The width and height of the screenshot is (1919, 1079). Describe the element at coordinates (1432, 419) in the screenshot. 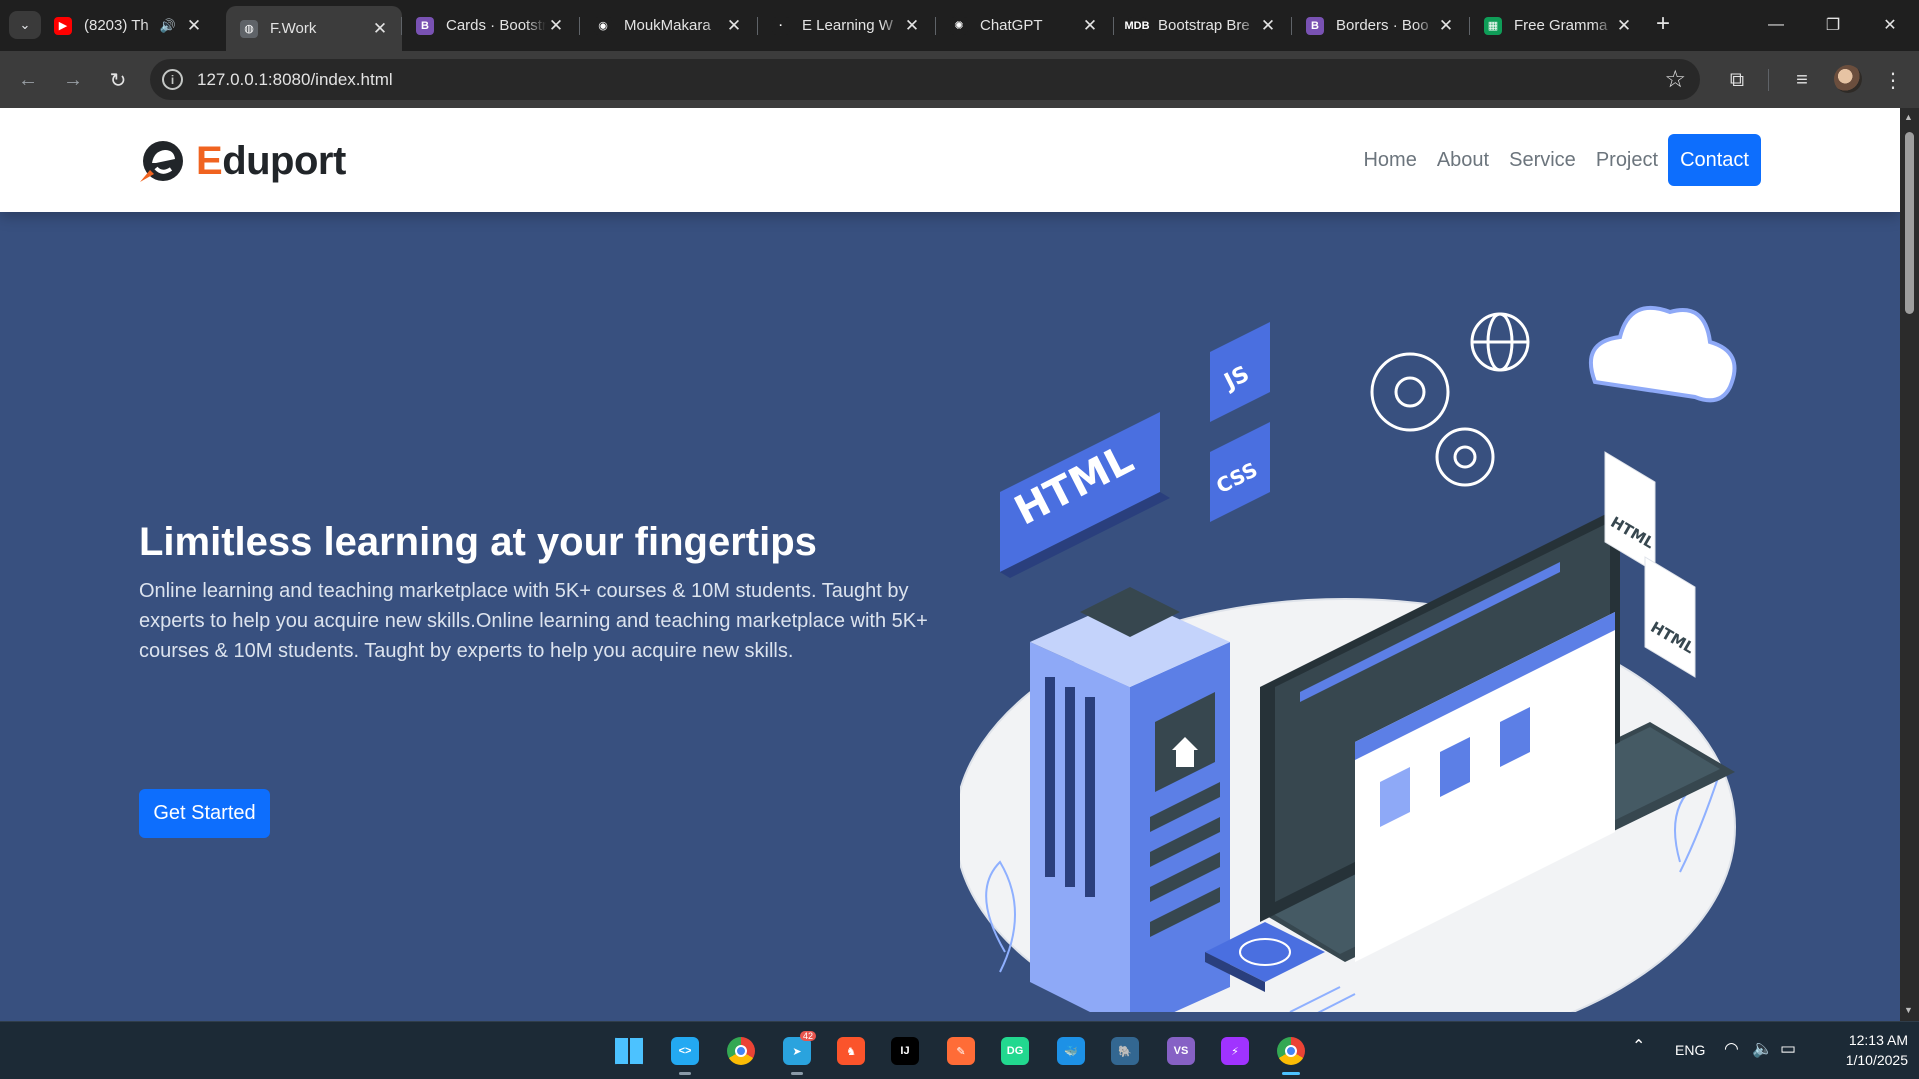

I see `gears-icon` at that location.